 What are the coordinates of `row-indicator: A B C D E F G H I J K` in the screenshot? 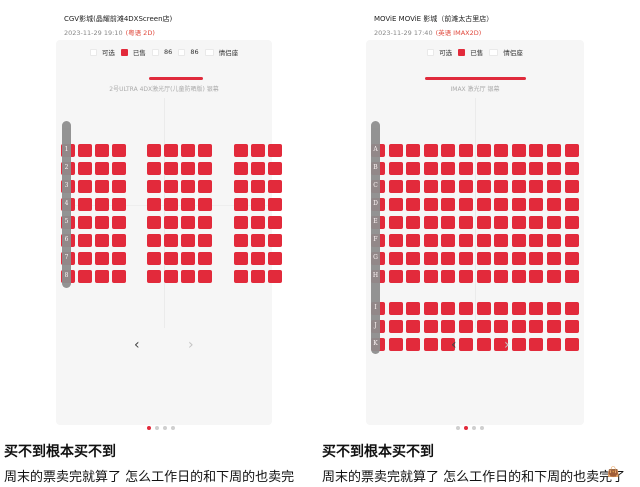 It's located at (375, 237).